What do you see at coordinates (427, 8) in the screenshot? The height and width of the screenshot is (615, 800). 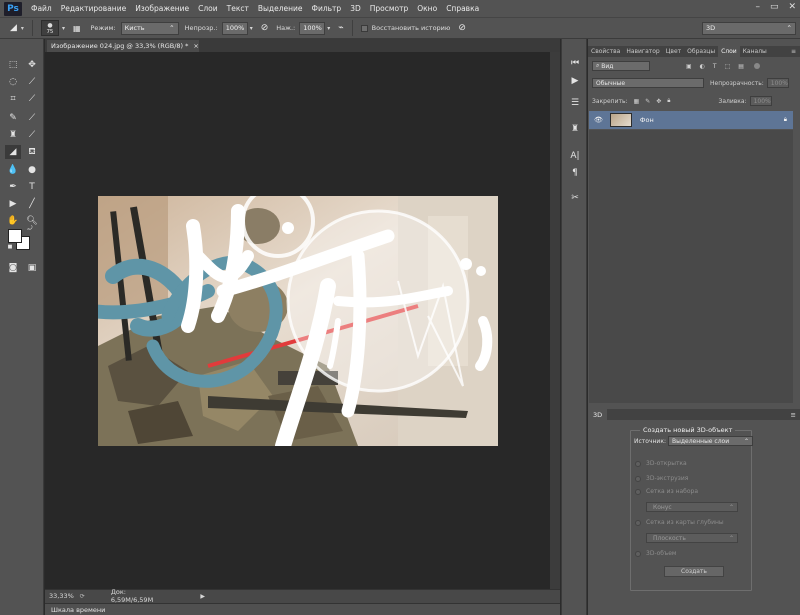 I see `menu-window: Окно` at bounding box center [427, 8].